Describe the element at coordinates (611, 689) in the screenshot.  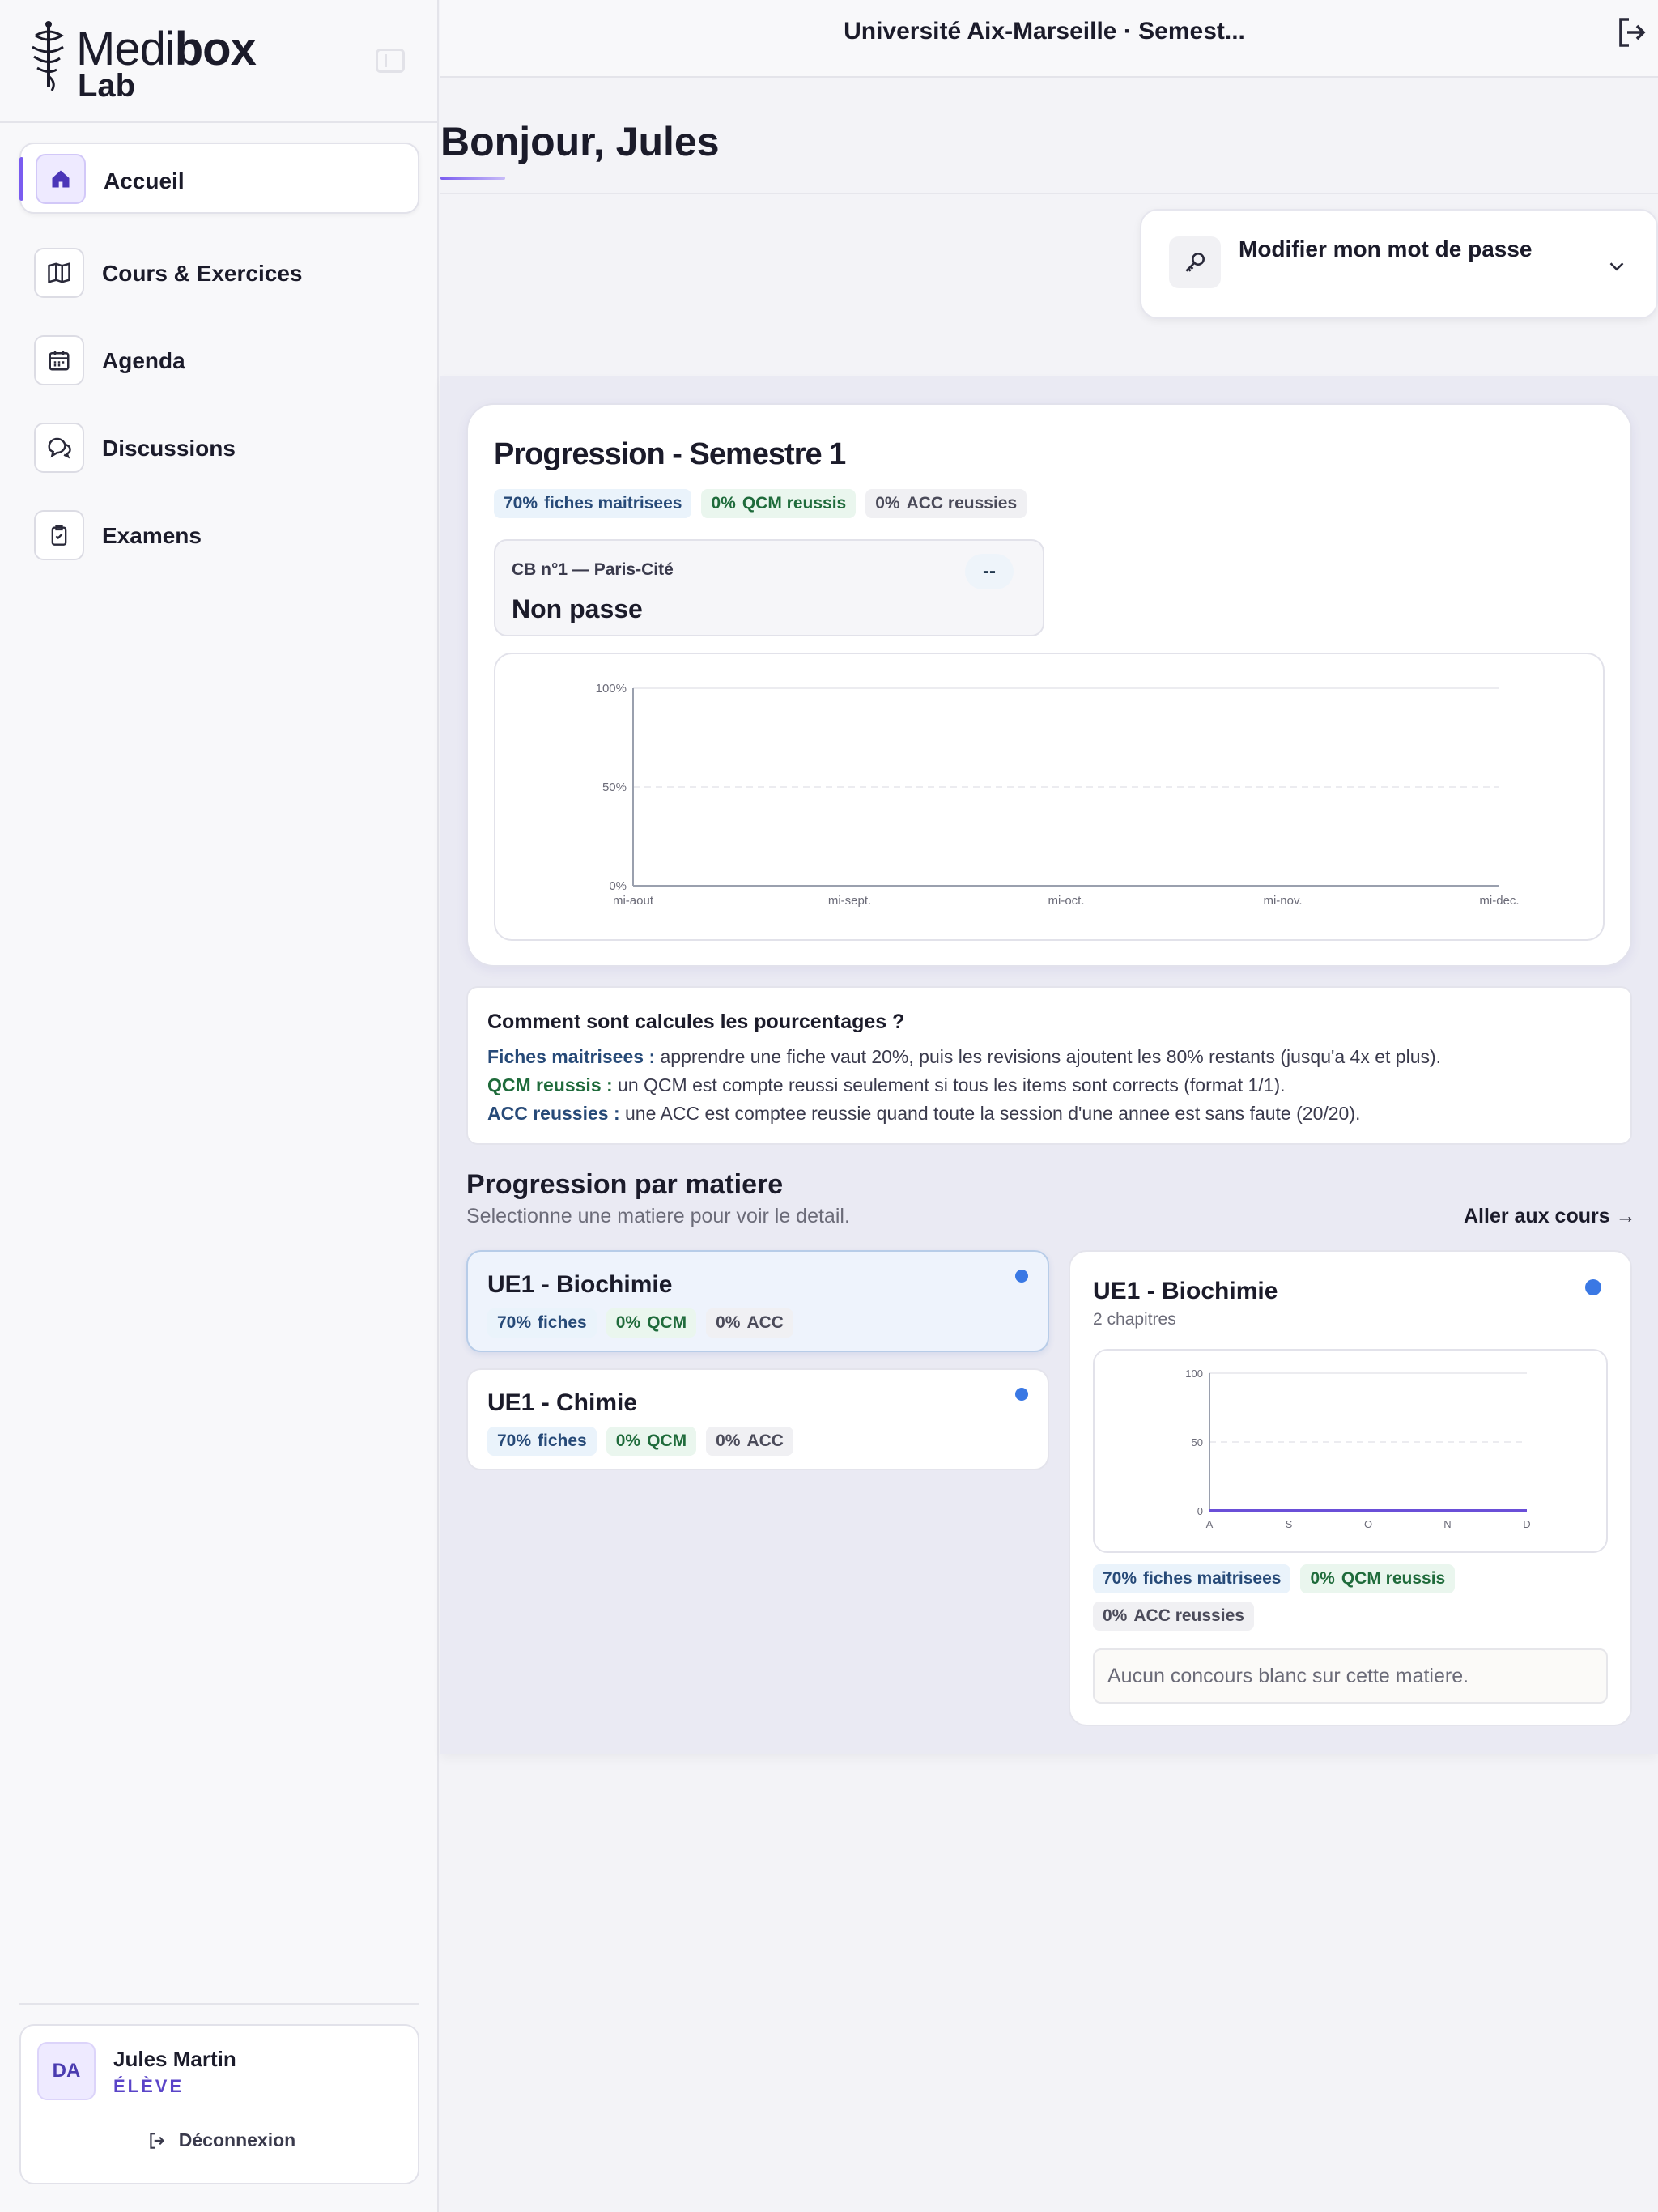
I see `y-tick-label: 100%` at that location.